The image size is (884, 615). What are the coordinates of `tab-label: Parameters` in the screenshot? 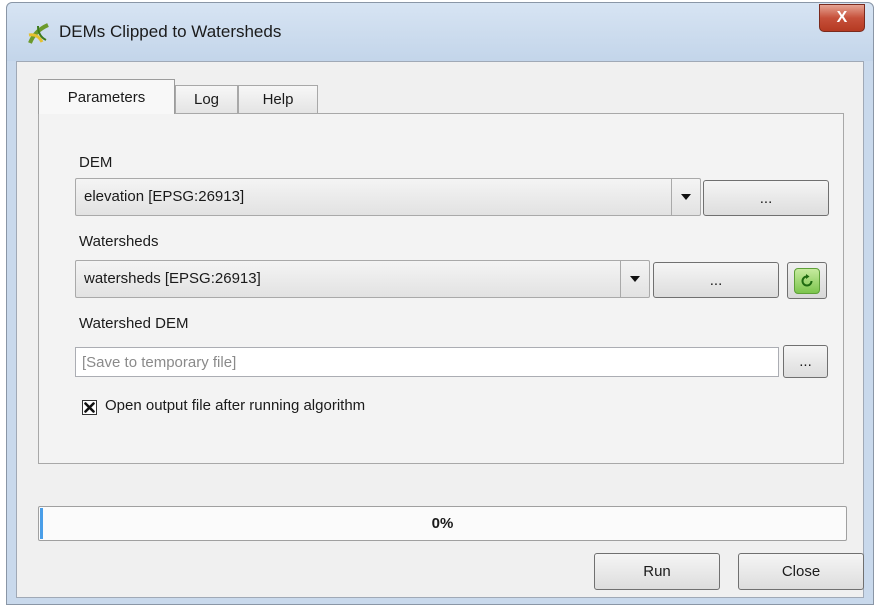 It's located at (106, 97).